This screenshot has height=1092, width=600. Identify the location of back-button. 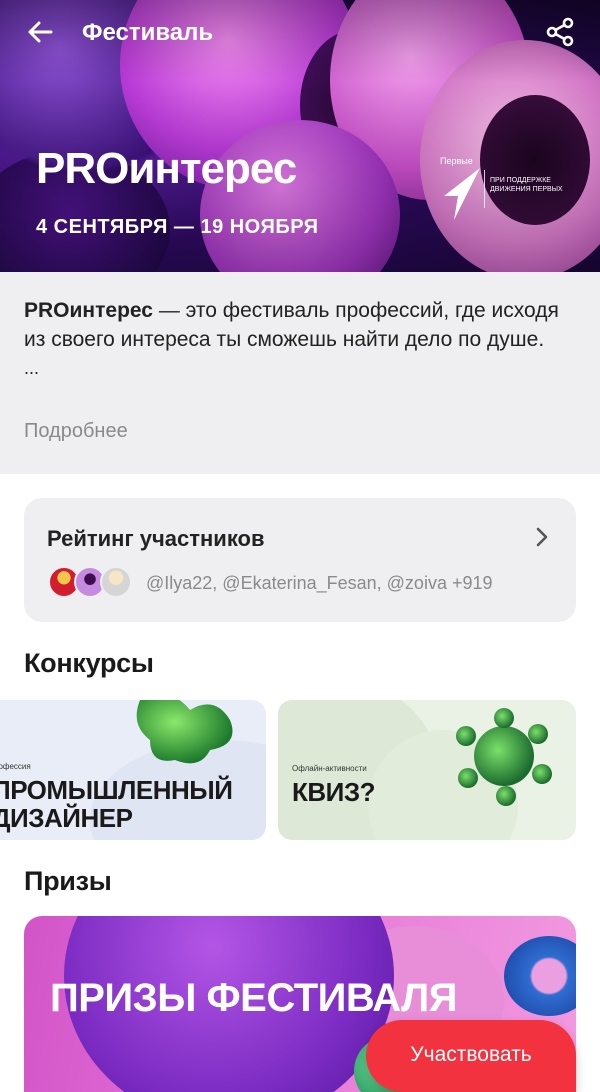
(40, 32).